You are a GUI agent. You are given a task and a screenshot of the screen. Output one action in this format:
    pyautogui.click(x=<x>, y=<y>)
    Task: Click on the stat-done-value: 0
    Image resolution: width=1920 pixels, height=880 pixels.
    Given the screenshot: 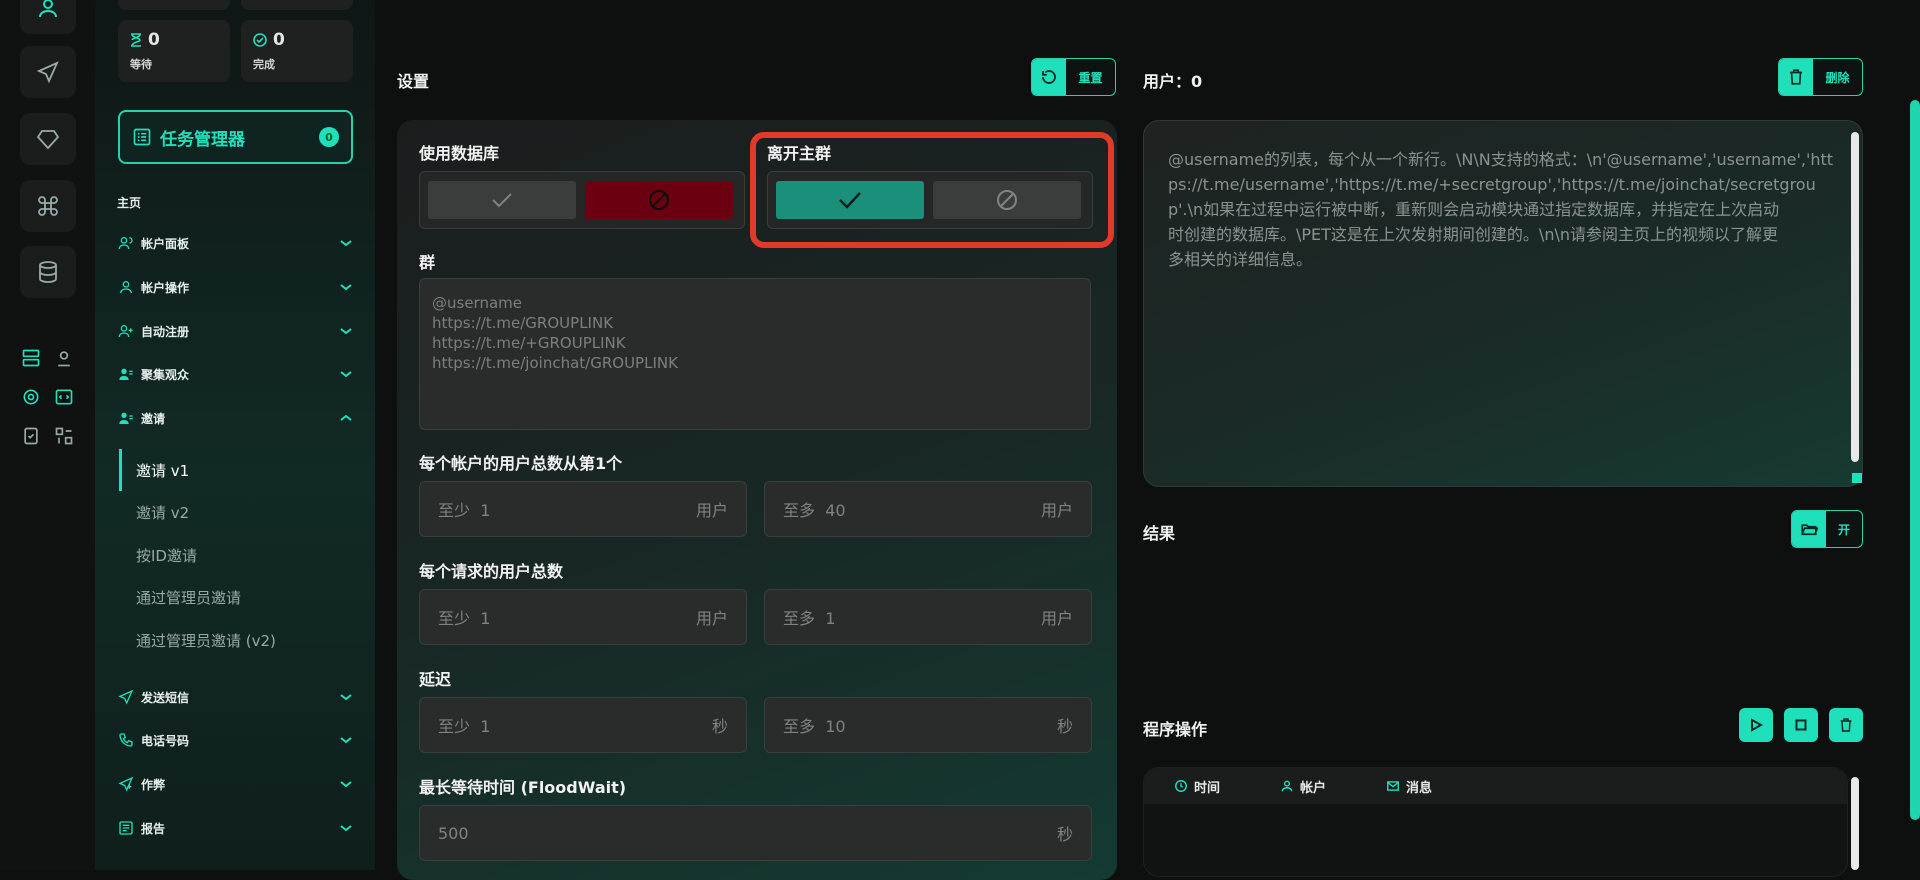 What is the action you would take?
    pyautogui.click(x=279, y=40)
    